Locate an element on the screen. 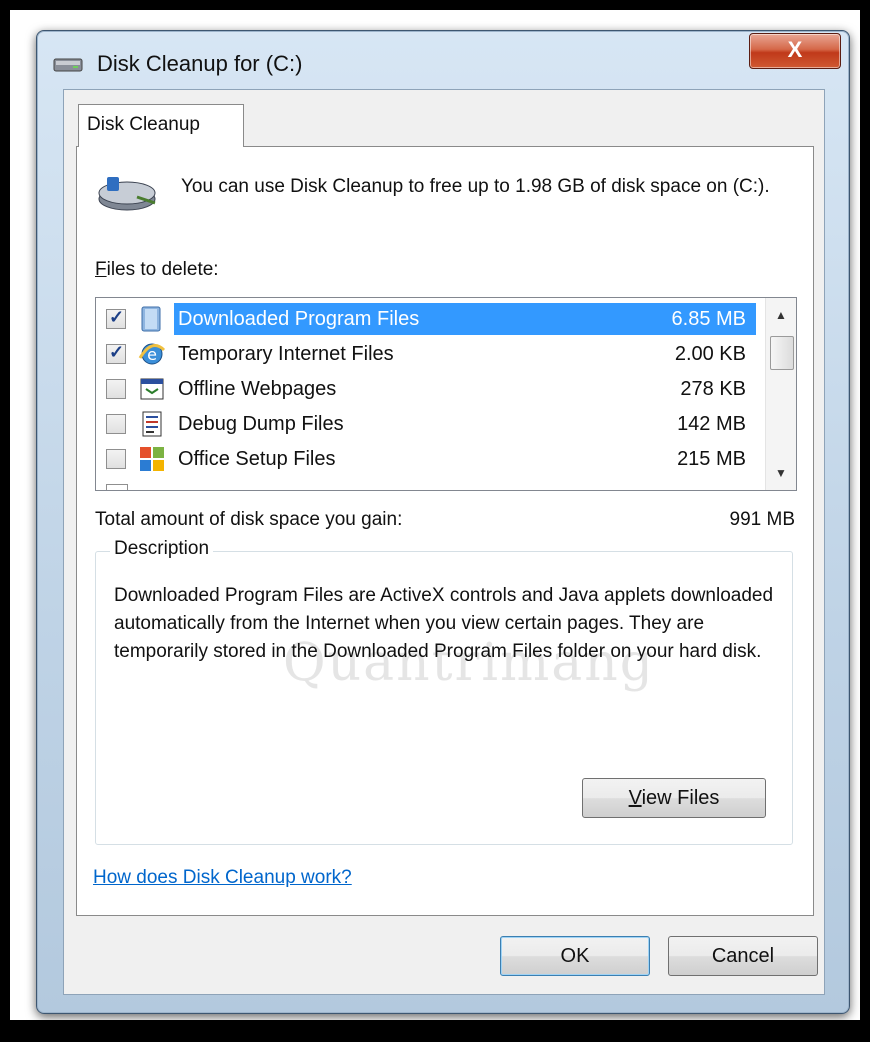 The height and width of the screenshot is (1042, 870). scroll-up-arrow-icon: ▲ is located at coordinates (781, 315).